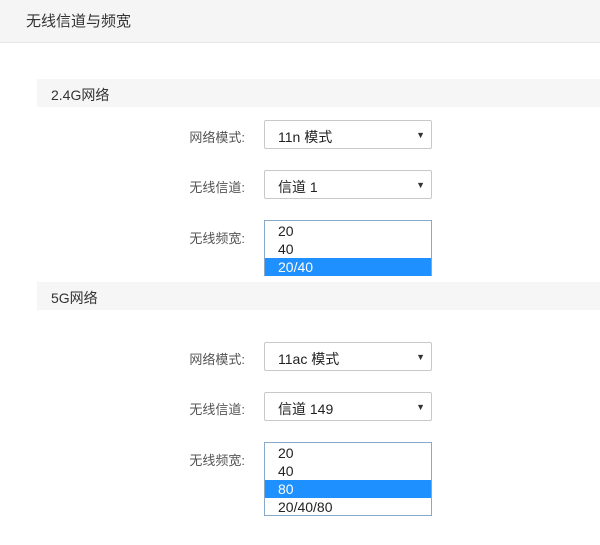 The image size is (600, 545). I want to click on network-mode-select-5g: 11ac 模式 ▼, so click(348, 356).